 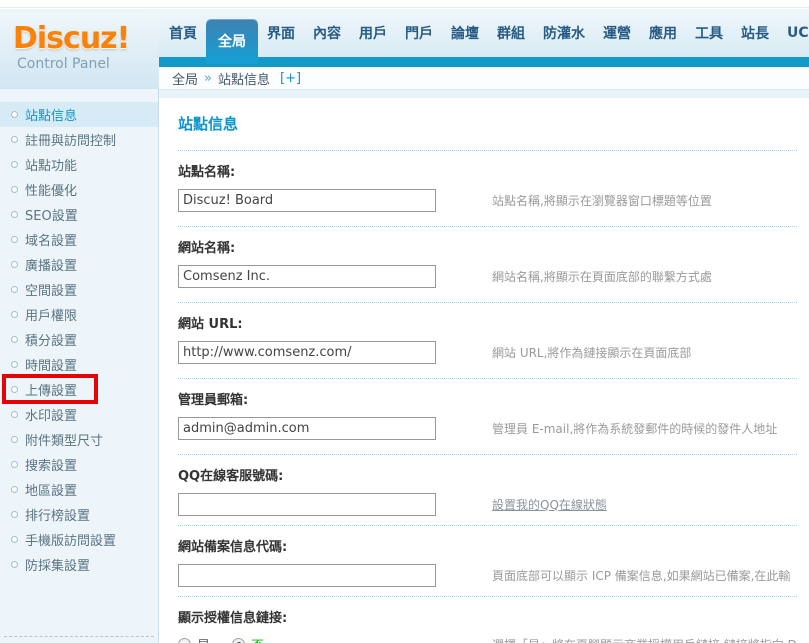 I want to click on nav-item-operation: 運營, so click(x=617, y=33).